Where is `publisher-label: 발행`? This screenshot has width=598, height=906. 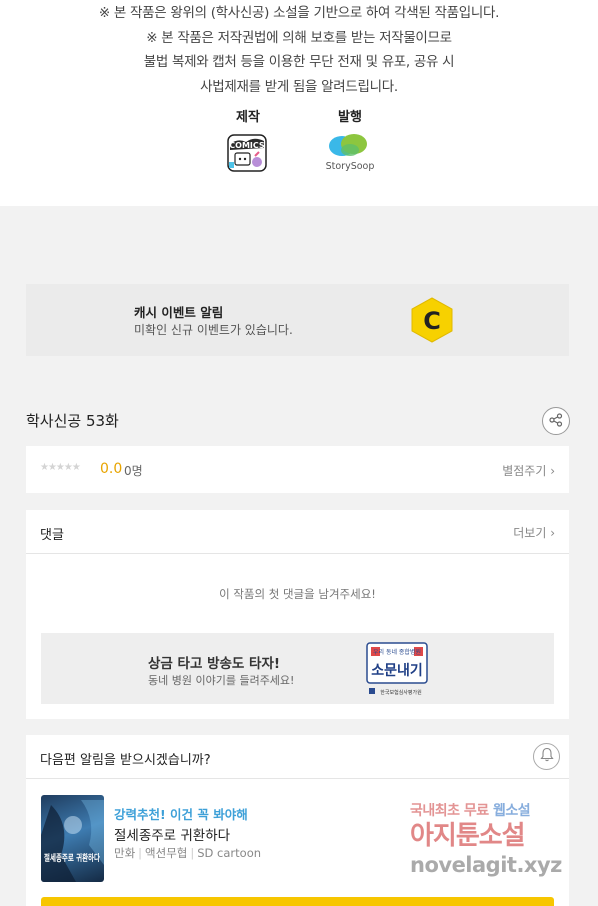 publisher-label: 발행 is located at coordinates (350, 117).